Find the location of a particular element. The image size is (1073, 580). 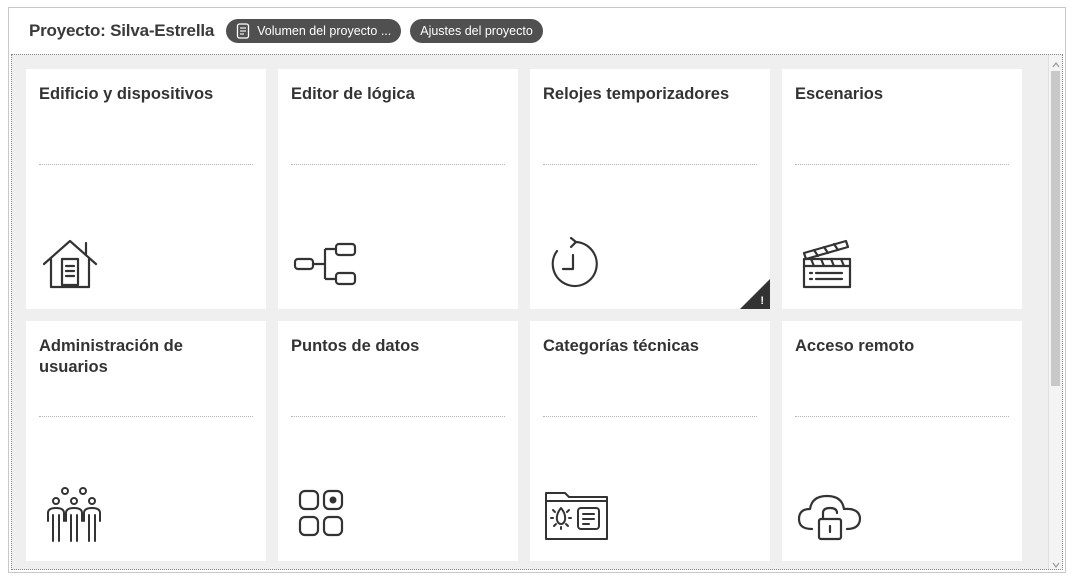

tile-timer-clocks: Relojes temporizadores ! is located at coordinates (650, 189).